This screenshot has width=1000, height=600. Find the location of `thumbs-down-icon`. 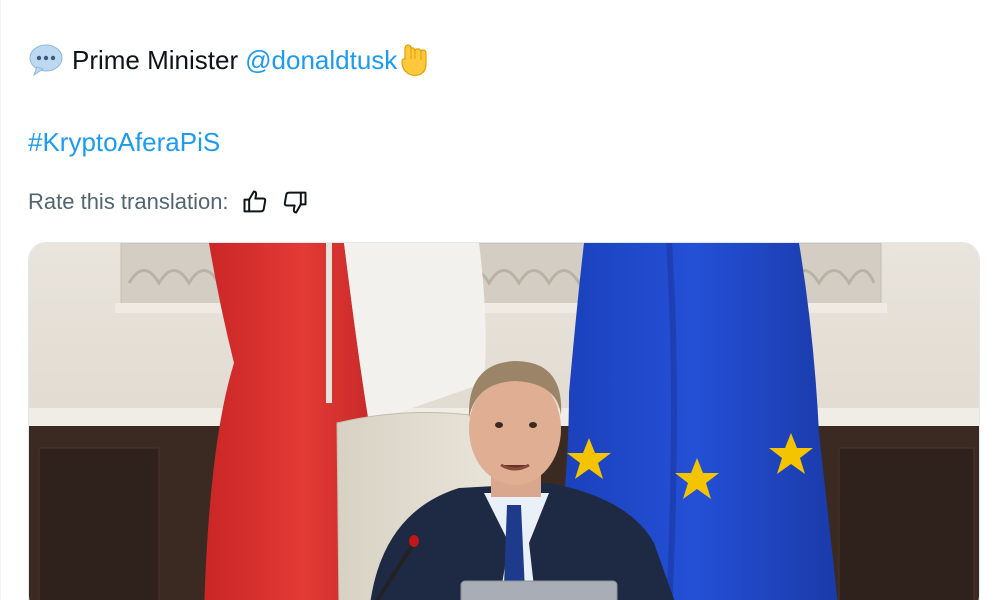

thumbs-down-icon is located at coordinates (295, 202).